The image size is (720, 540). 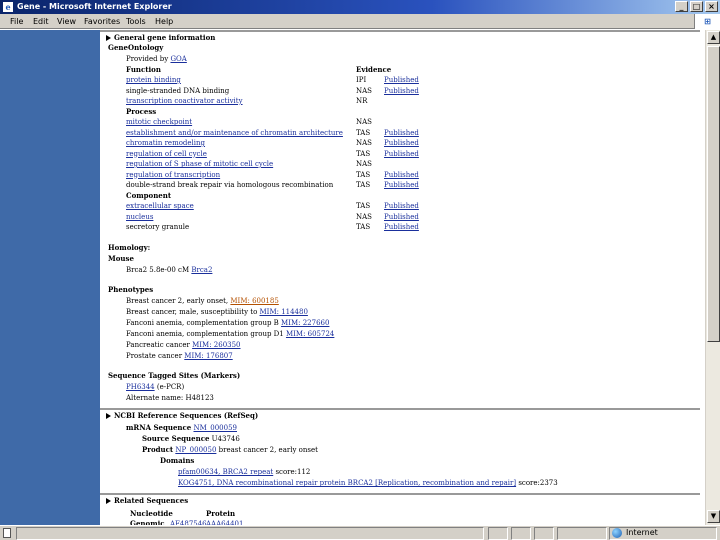 I want to click on zone-label: Internet, so click(x=642, y=532).